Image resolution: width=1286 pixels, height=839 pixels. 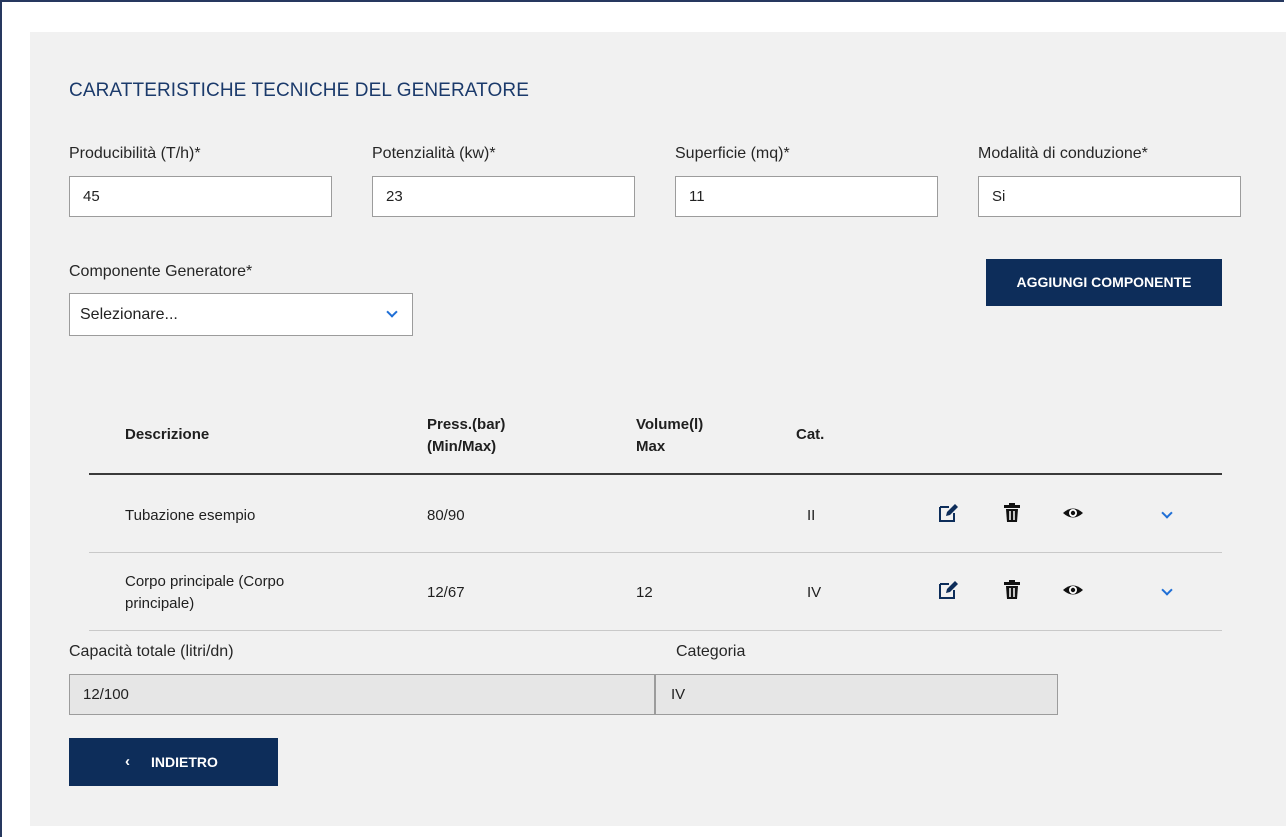 What do you see at coordinates (806, 196) in the screenshot?
I see `superficie-input: 11` at bounding box center [806, 196].